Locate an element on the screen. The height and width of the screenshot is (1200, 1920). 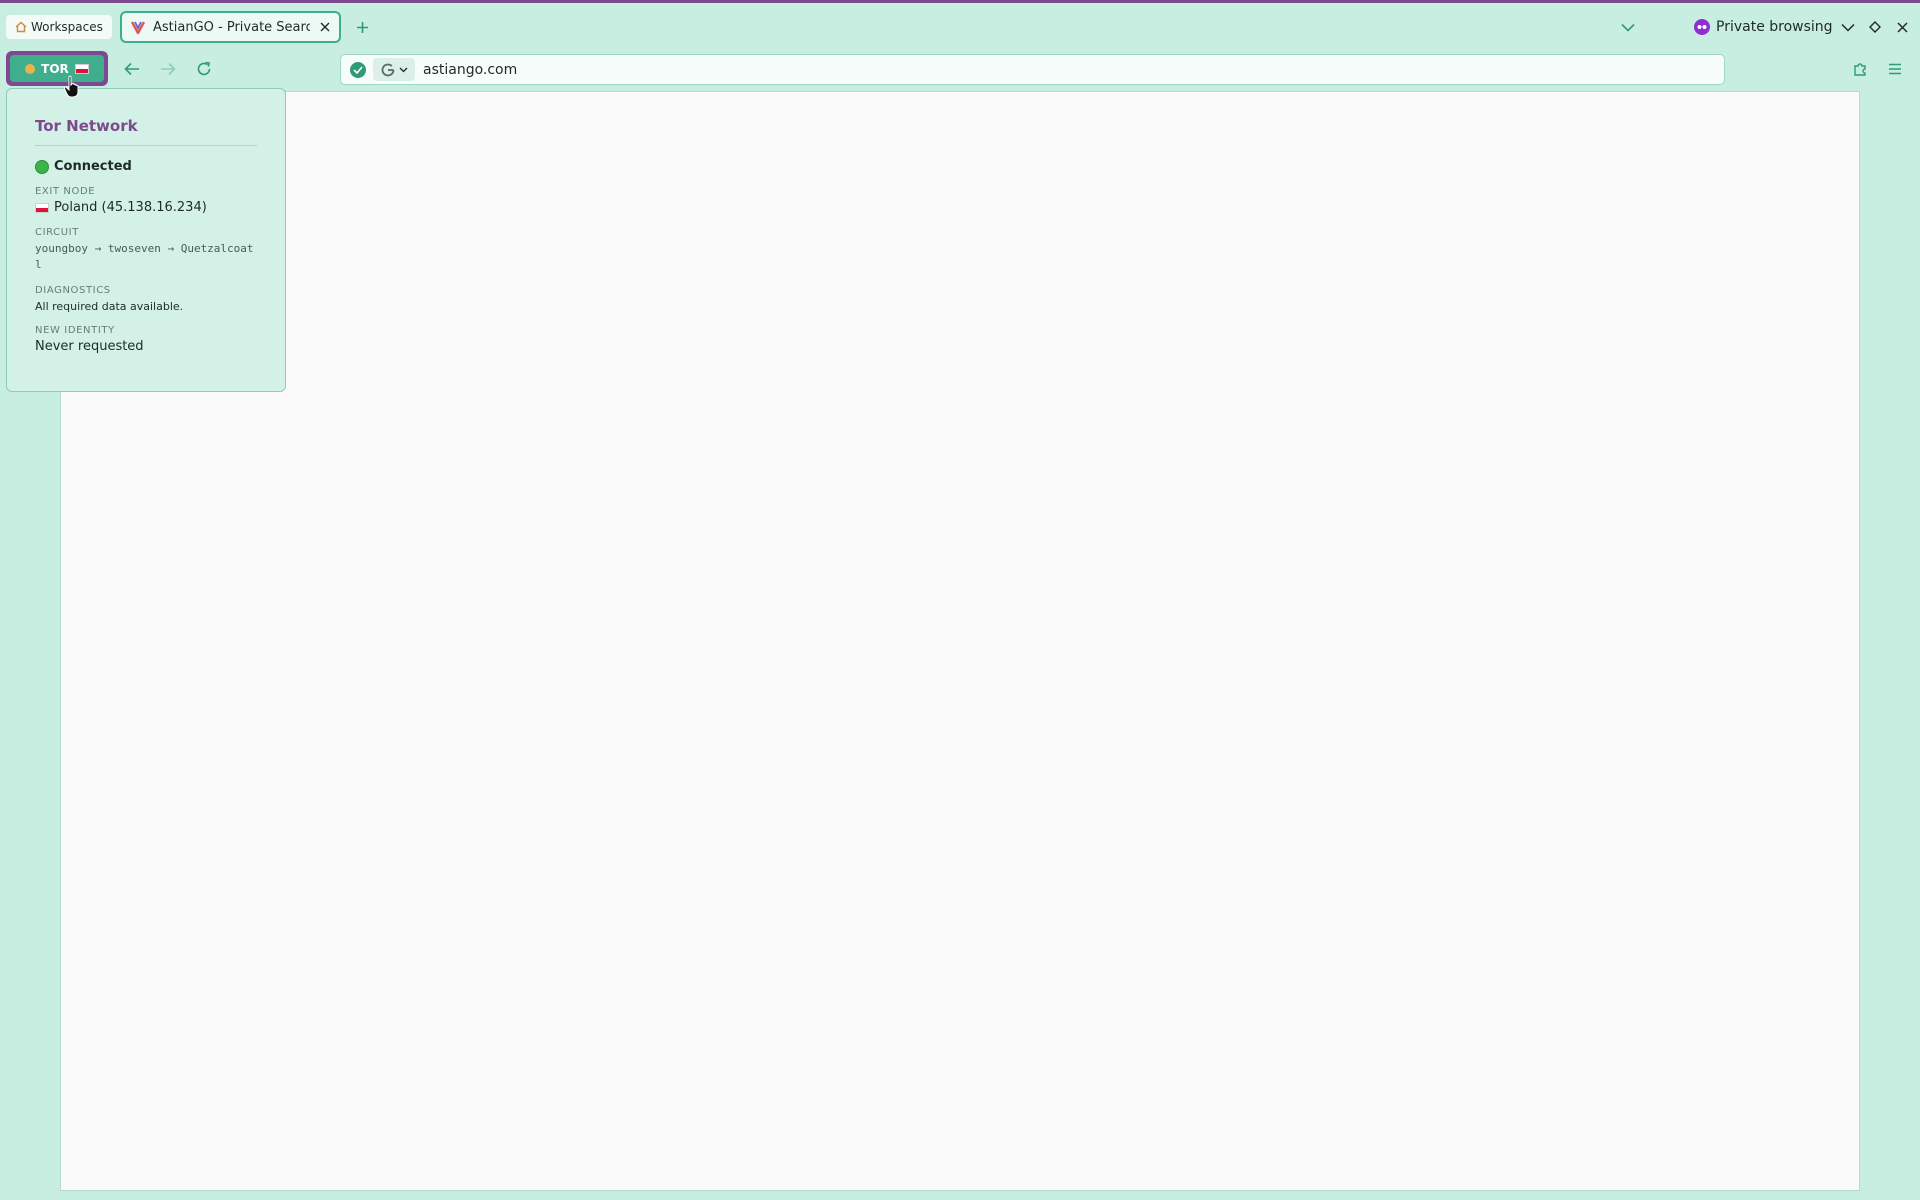
tab-title: AstianGO - Private Search E is located at coordinates (231, 27).